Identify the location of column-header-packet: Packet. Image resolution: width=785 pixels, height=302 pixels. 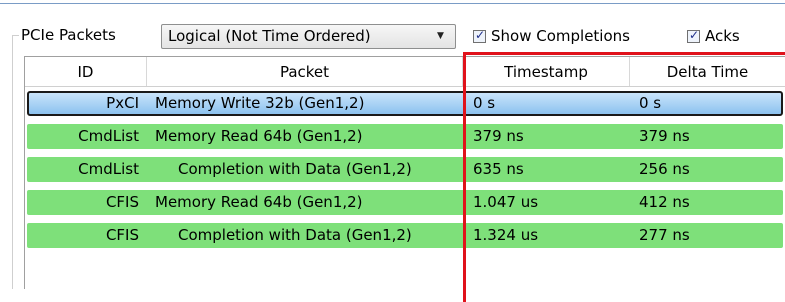
(305, 72).